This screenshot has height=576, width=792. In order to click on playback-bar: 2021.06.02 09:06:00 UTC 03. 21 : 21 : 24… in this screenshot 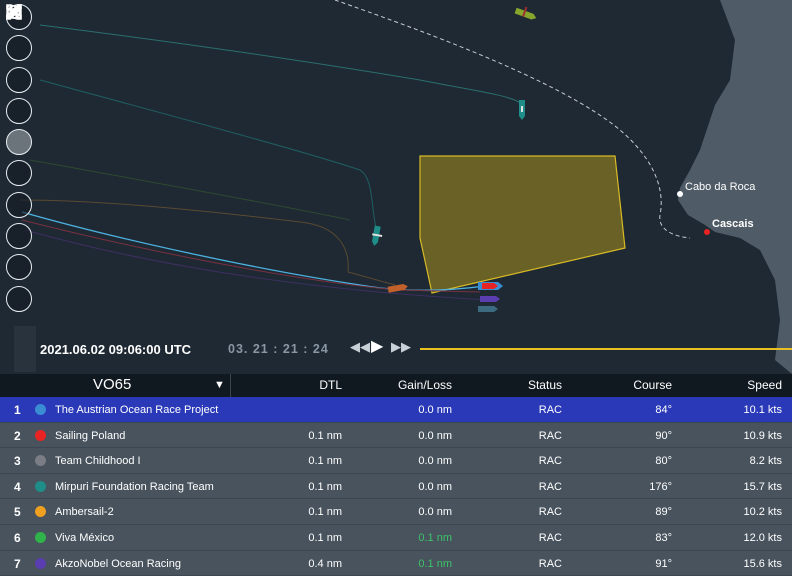, I will do `click(396, 349)`.